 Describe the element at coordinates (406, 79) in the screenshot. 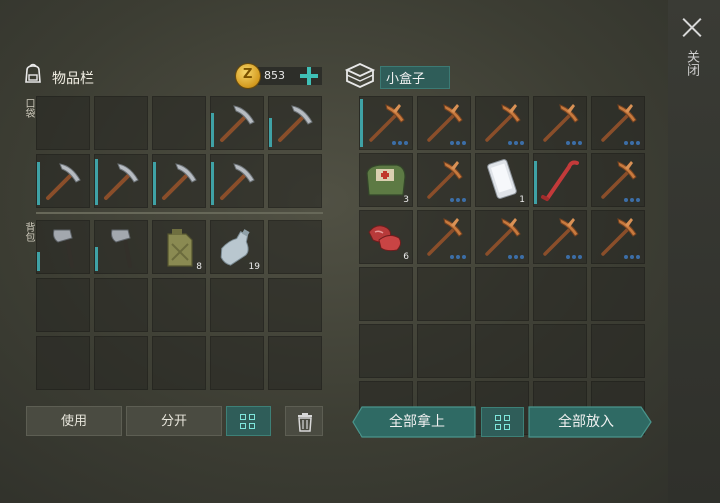

I see `box-title: 小盒子` at that location.